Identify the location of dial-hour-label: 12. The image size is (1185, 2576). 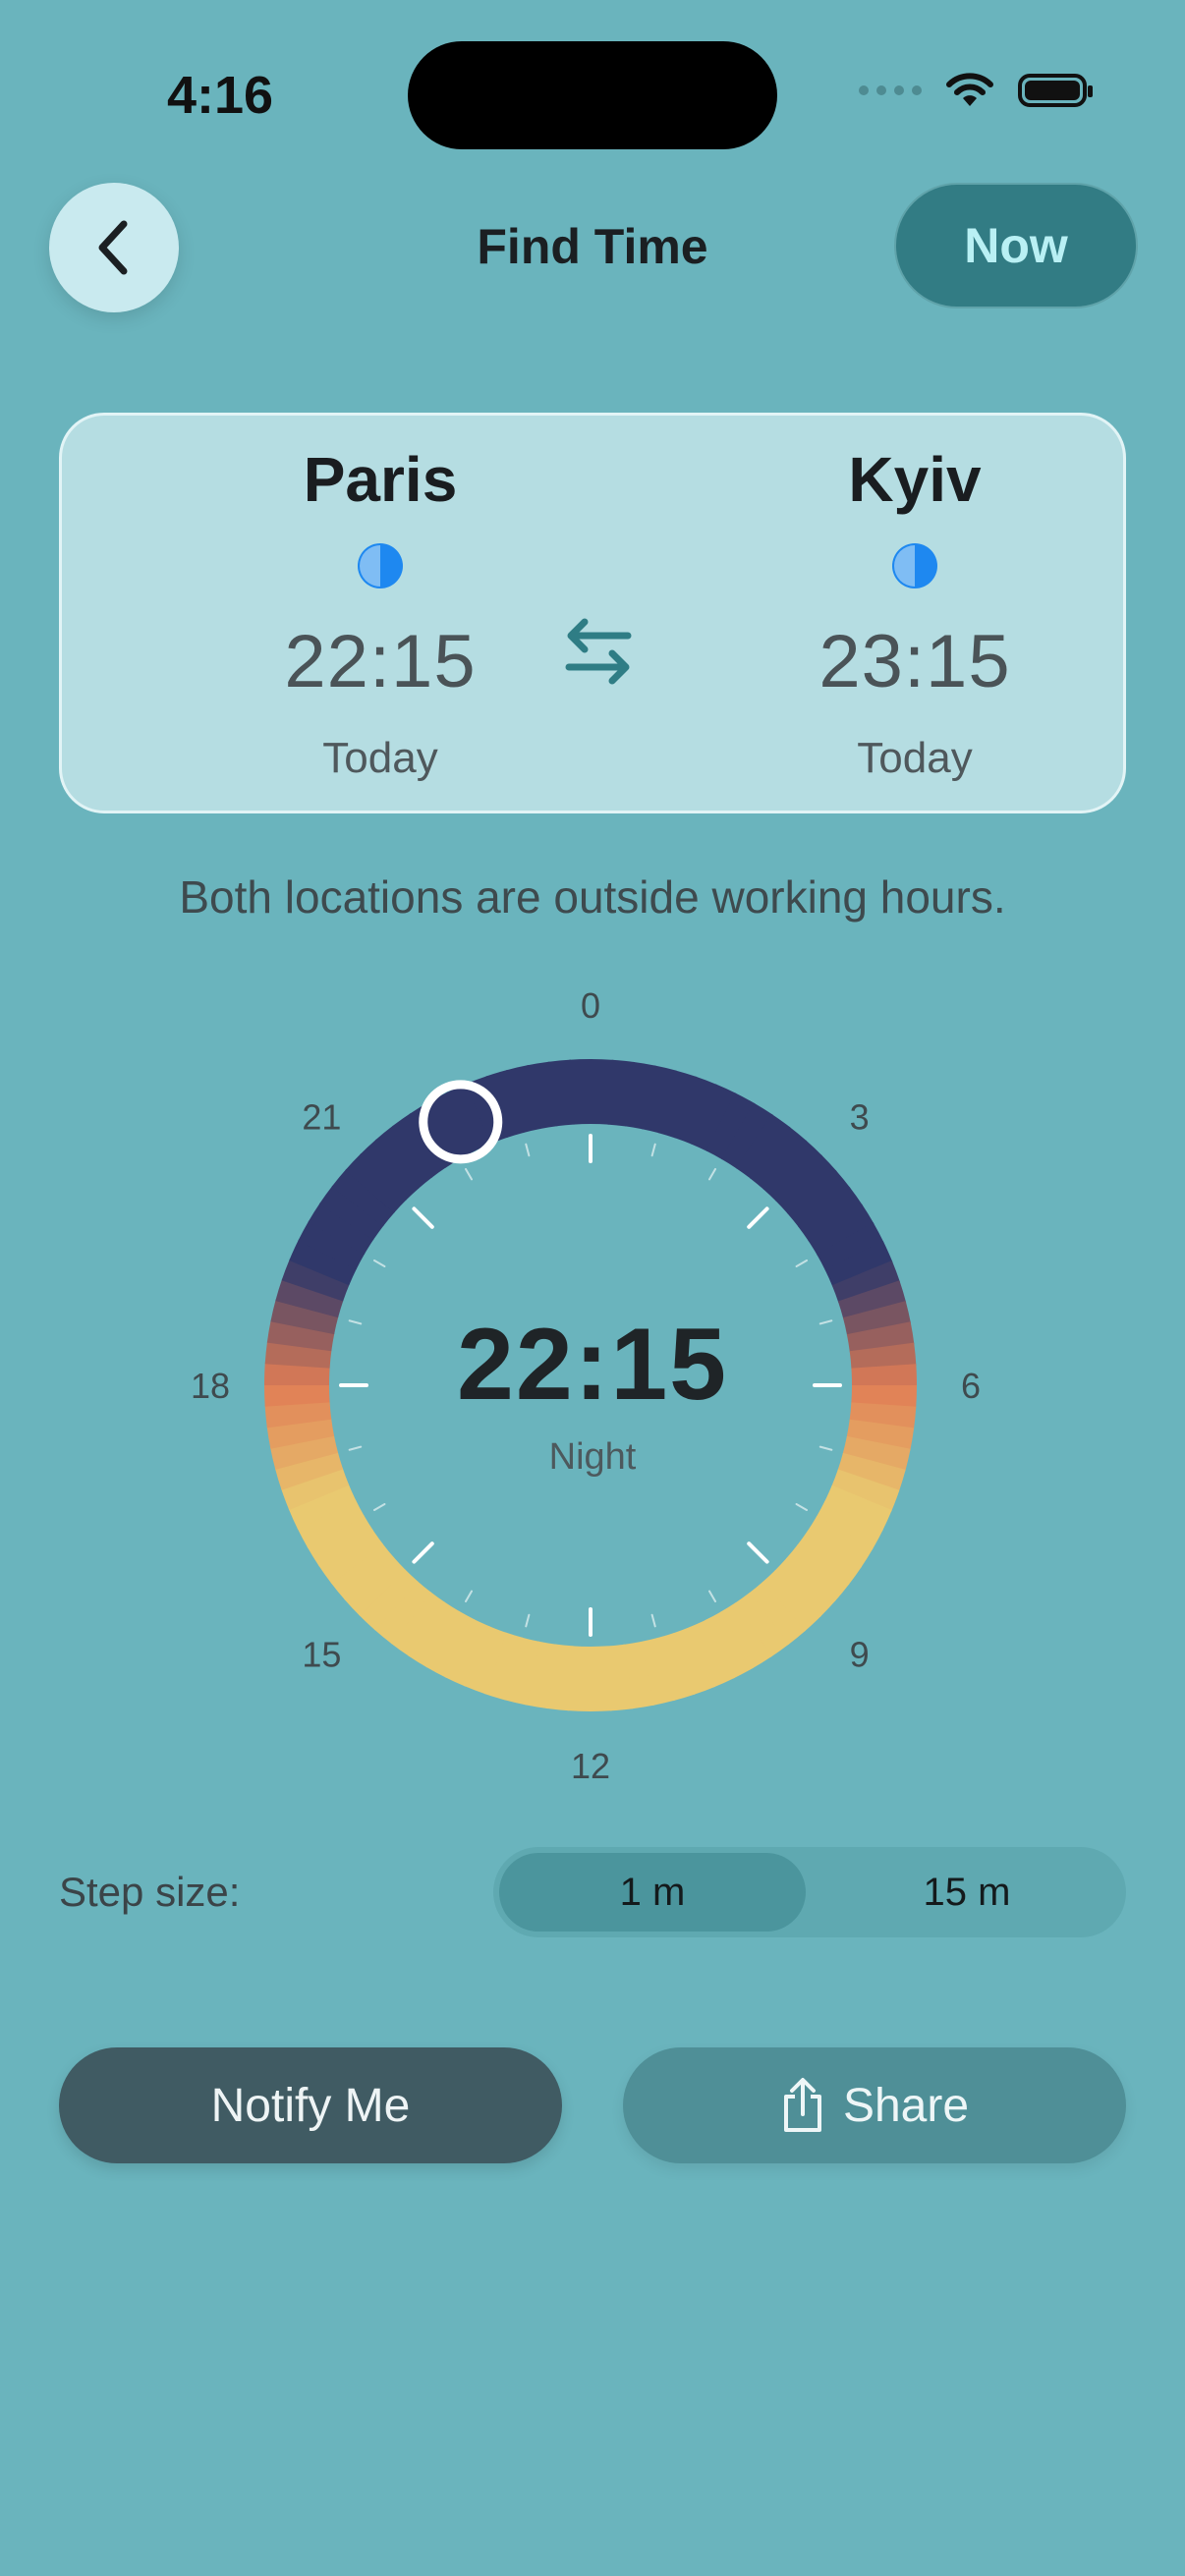
(591, 1766).